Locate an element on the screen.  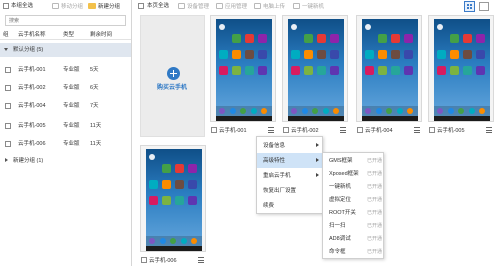
submenu-item: 虚拟定位 已开通 is located at coordinates (353, 199).